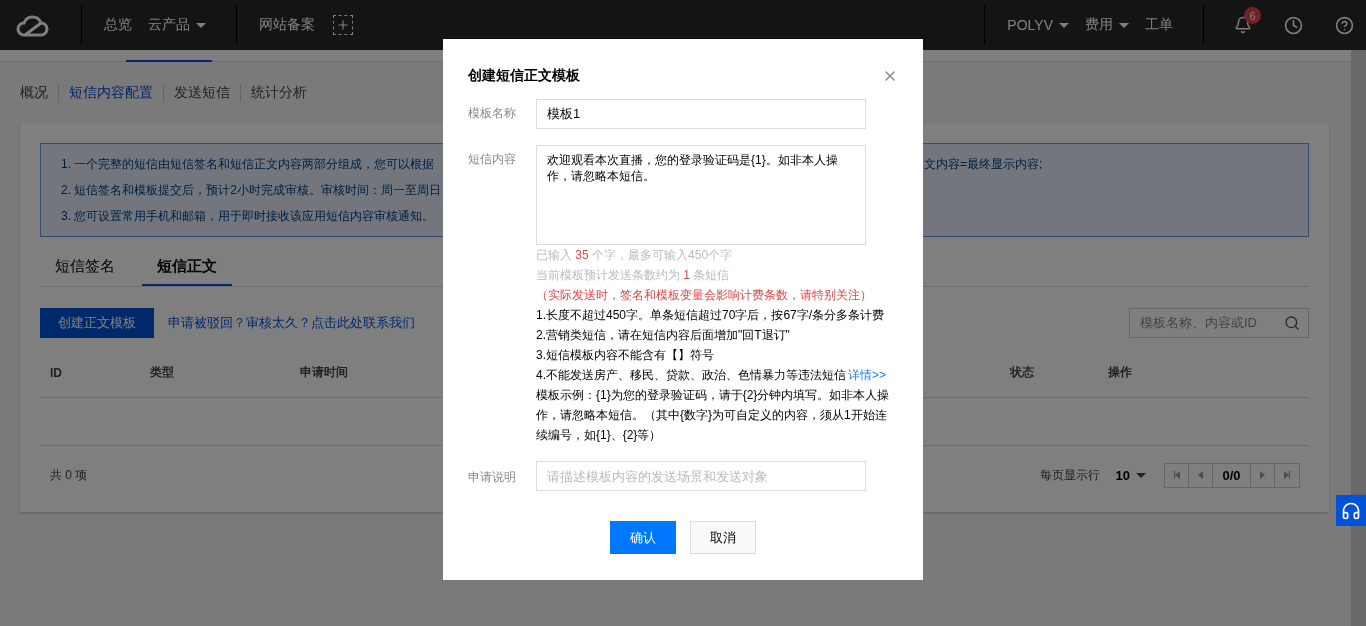 This screenshot has width=1366, height=626. Describe the element at coordinates (248, 164) in the screenshot. I see `notice-text: 1. 一个完整的短信由短信签名和短信正文内容两部分组成，您可以根据` at that location.